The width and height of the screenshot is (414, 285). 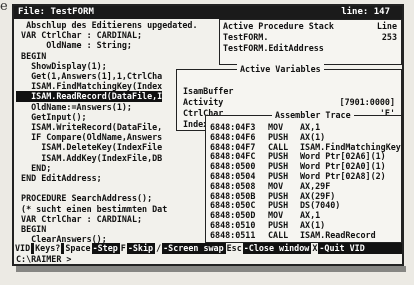 I want to click on asm-address: 6848:0511, so click(x=233, y=234).